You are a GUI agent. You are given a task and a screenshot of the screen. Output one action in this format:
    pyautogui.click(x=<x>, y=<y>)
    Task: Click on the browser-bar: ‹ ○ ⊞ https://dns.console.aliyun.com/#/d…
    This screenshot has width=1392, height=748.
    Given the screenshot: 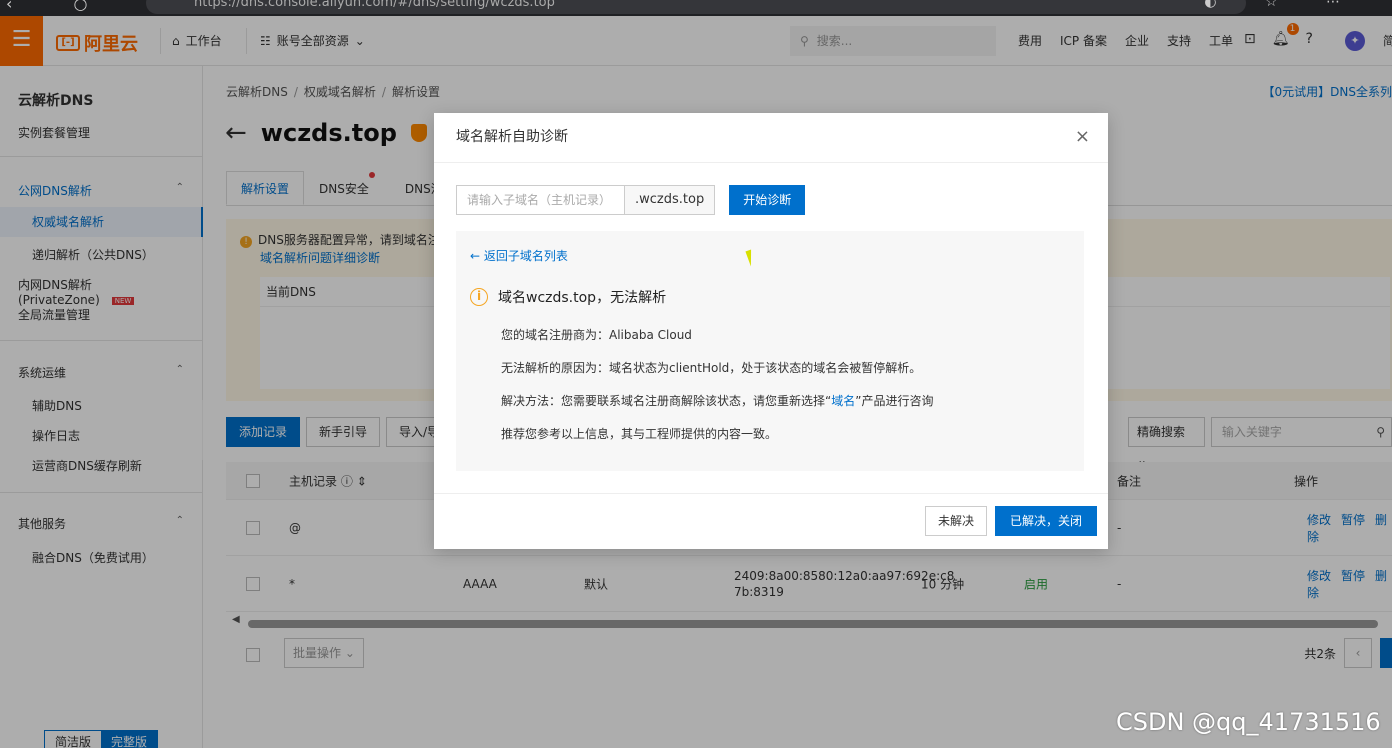 What is the action you would take?
    pyautogui.click(x=696, y=8)
    